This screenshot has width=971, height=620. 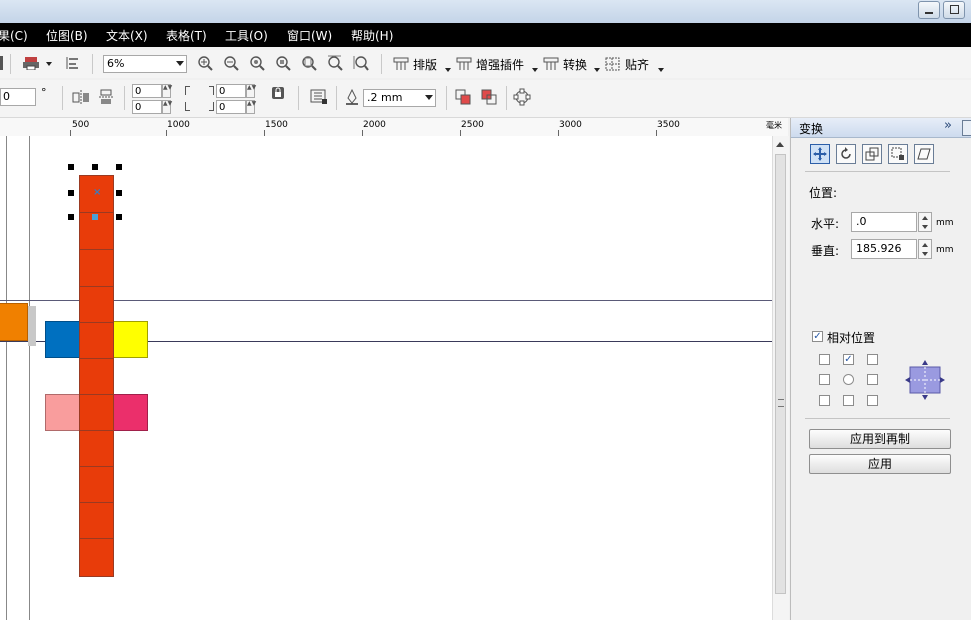 I want to click on anchor-top-right, so click(x=872, y=359).